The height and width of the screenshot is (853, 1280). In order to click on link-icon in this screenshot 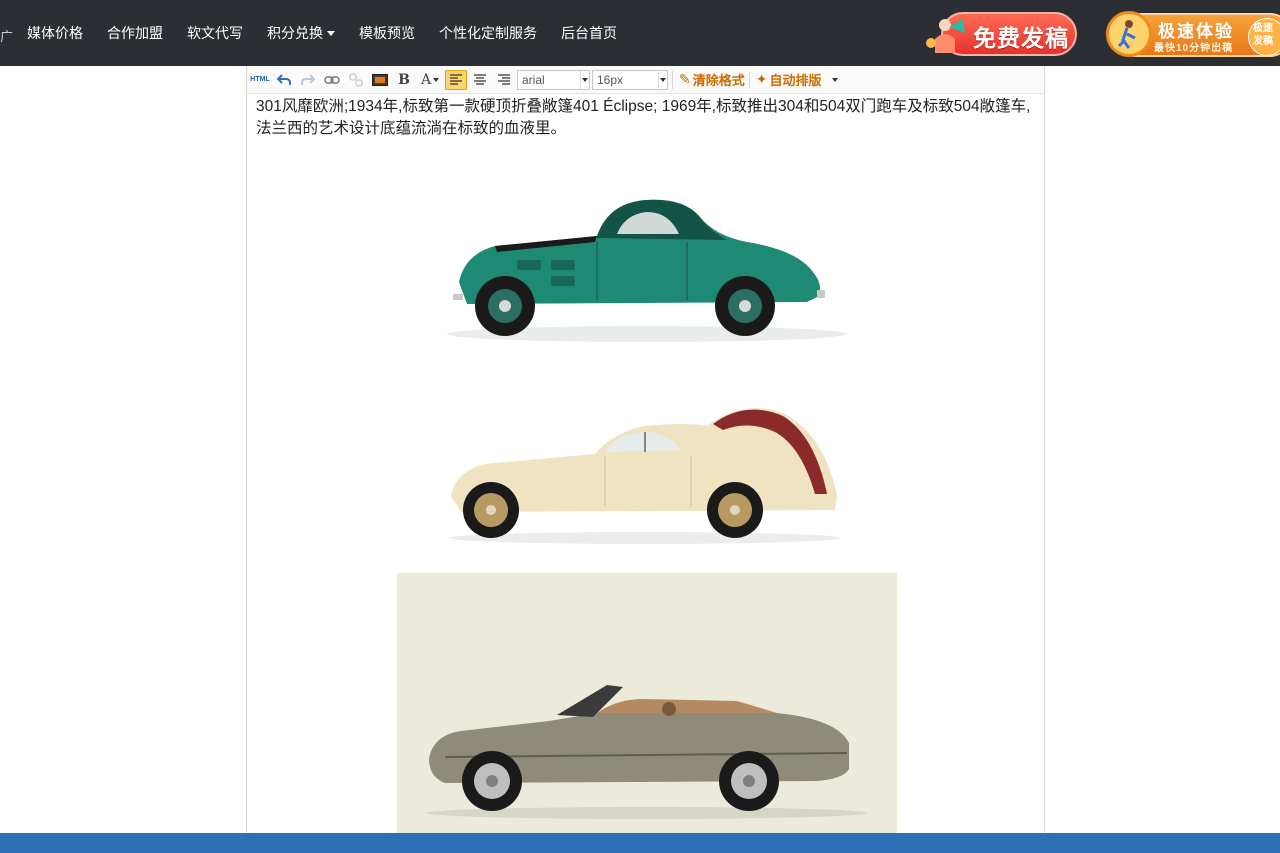, I will do `click(332, 79)`.